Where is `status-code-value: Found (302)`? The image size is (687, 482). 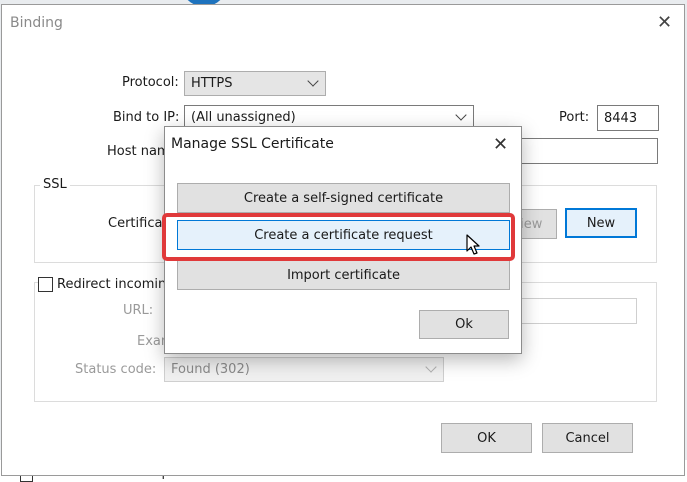 status-code-value: Found (302) is located at coordinates (210, 369).